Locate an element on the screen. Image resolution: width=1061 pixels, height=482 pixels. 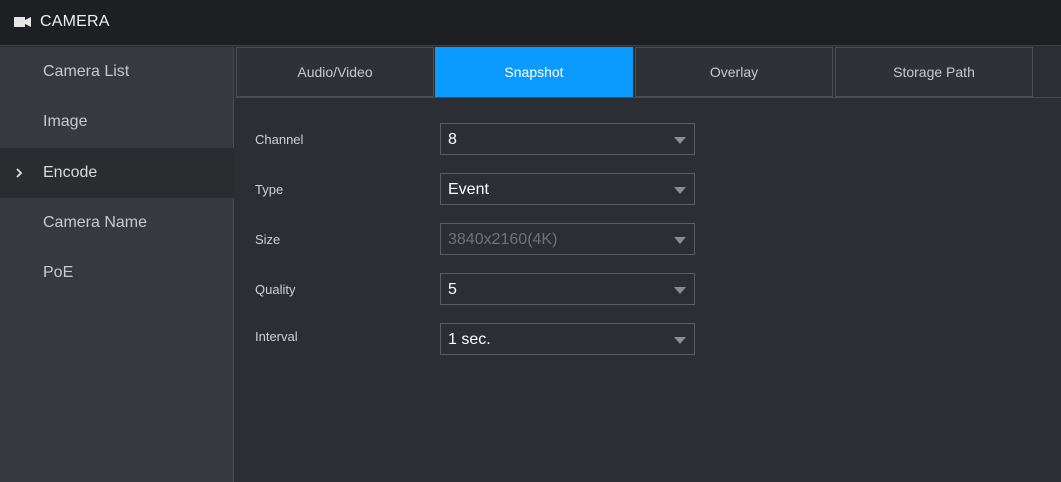
channel-value: 8 is located at coordinates (452, 139).